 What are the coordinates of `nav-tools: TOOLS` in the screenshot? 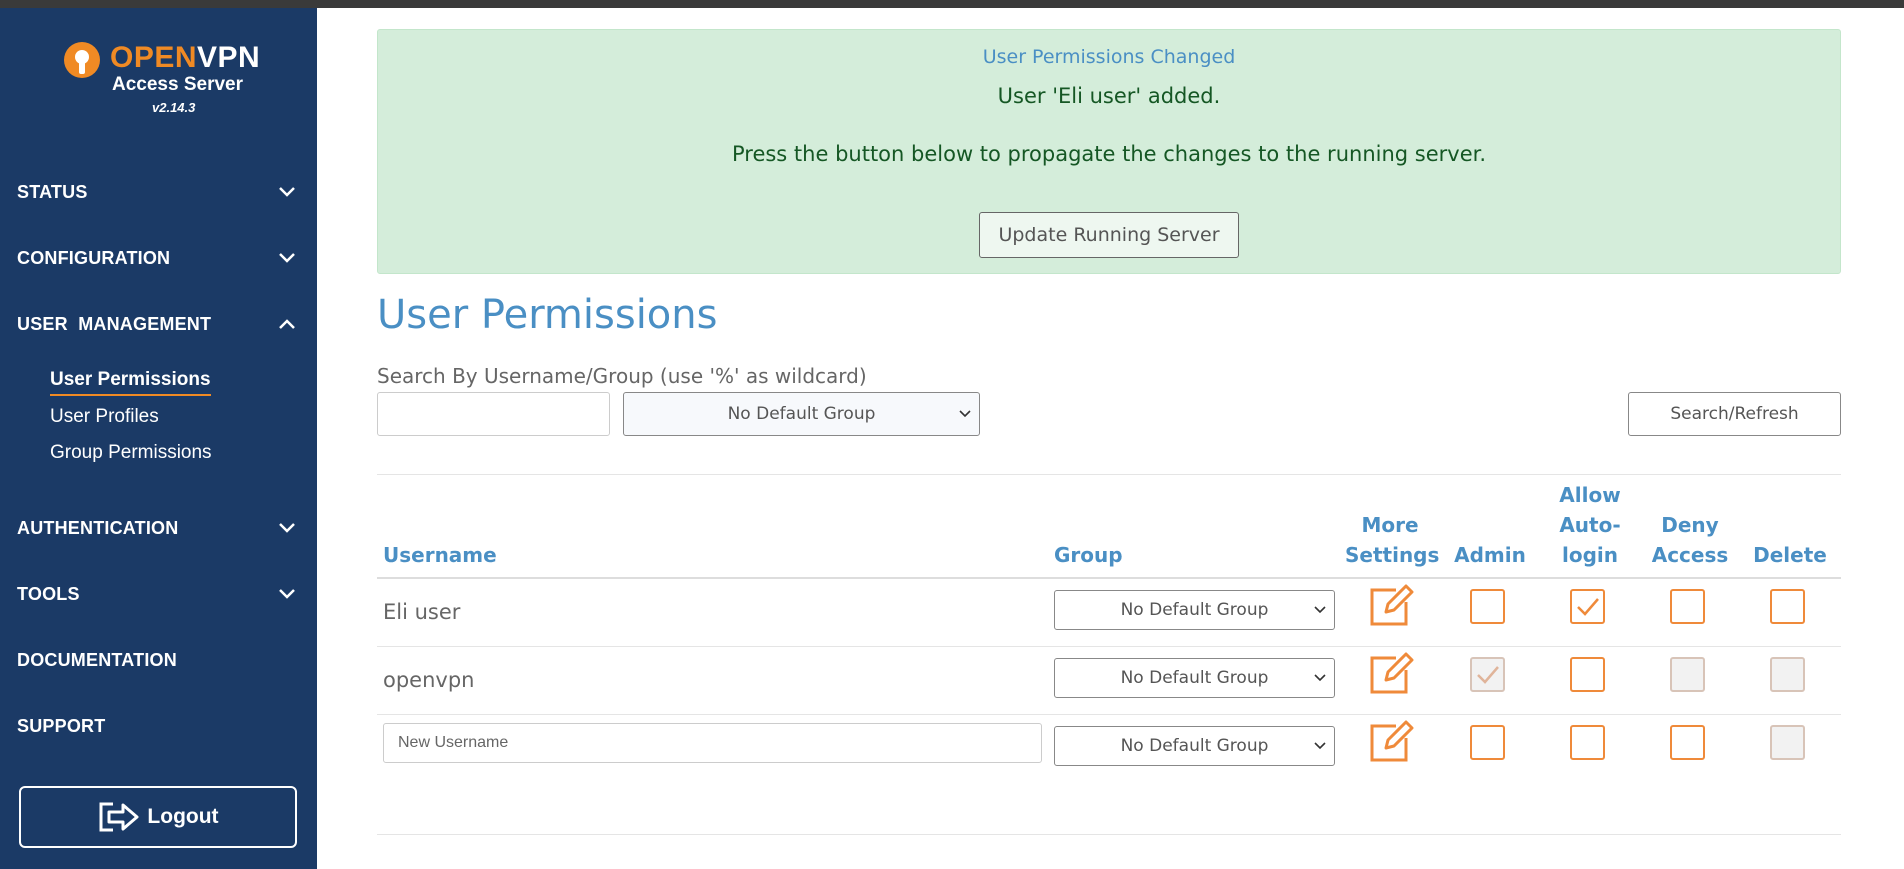 It's located at (157, 594).